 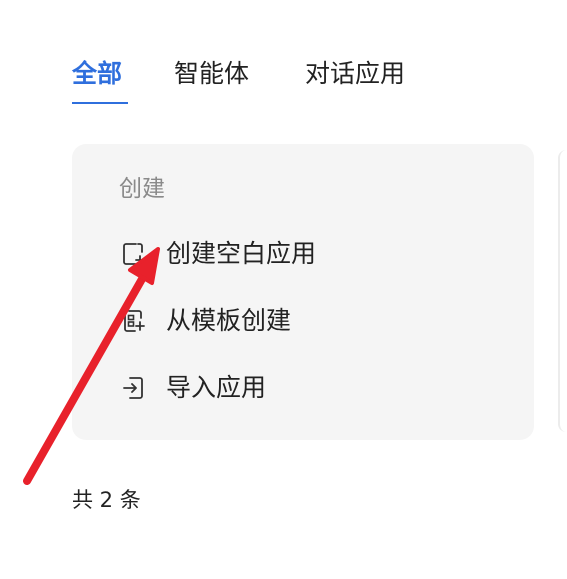 What do you see at coordinates (562, 291) in the screenshot?
I see `next-app-card-edge` at bounding box center [562, 291].